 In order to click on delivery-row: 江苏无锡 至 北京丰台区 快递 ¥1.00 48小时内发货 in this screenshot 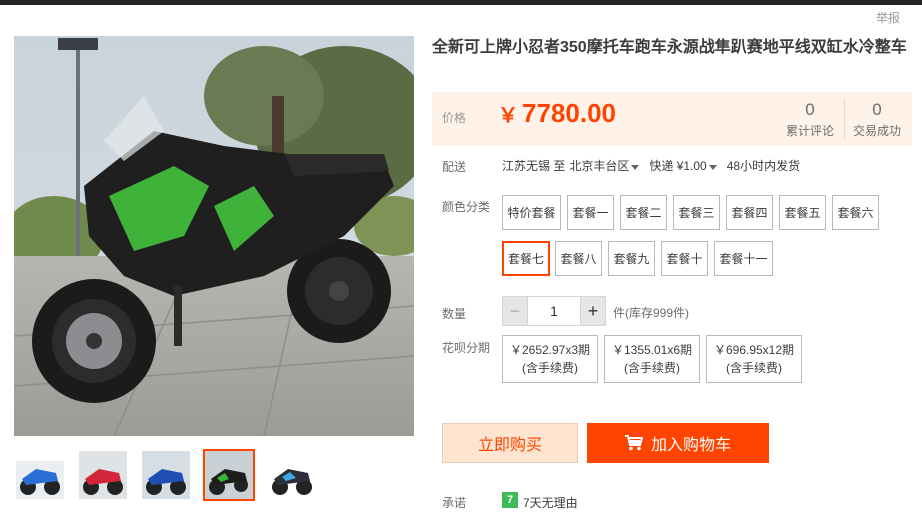, I will do `click(651, 165)`.